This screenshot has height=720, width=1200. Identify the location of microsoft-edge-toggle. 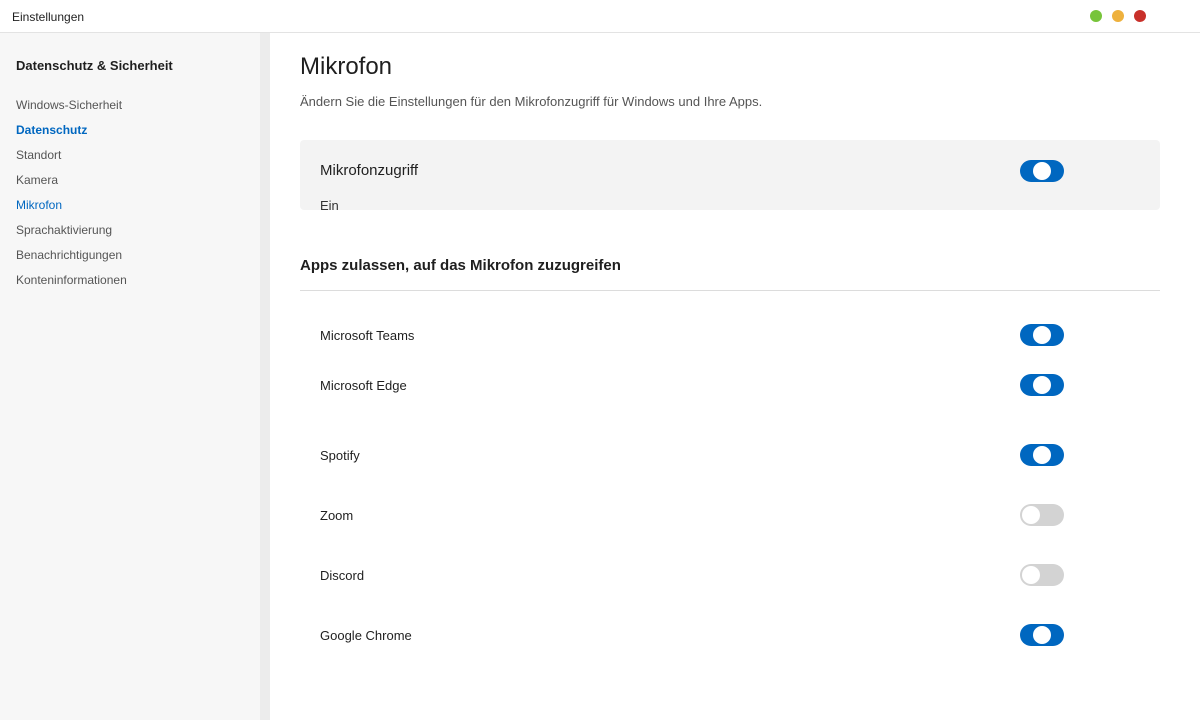
(1042, 385).